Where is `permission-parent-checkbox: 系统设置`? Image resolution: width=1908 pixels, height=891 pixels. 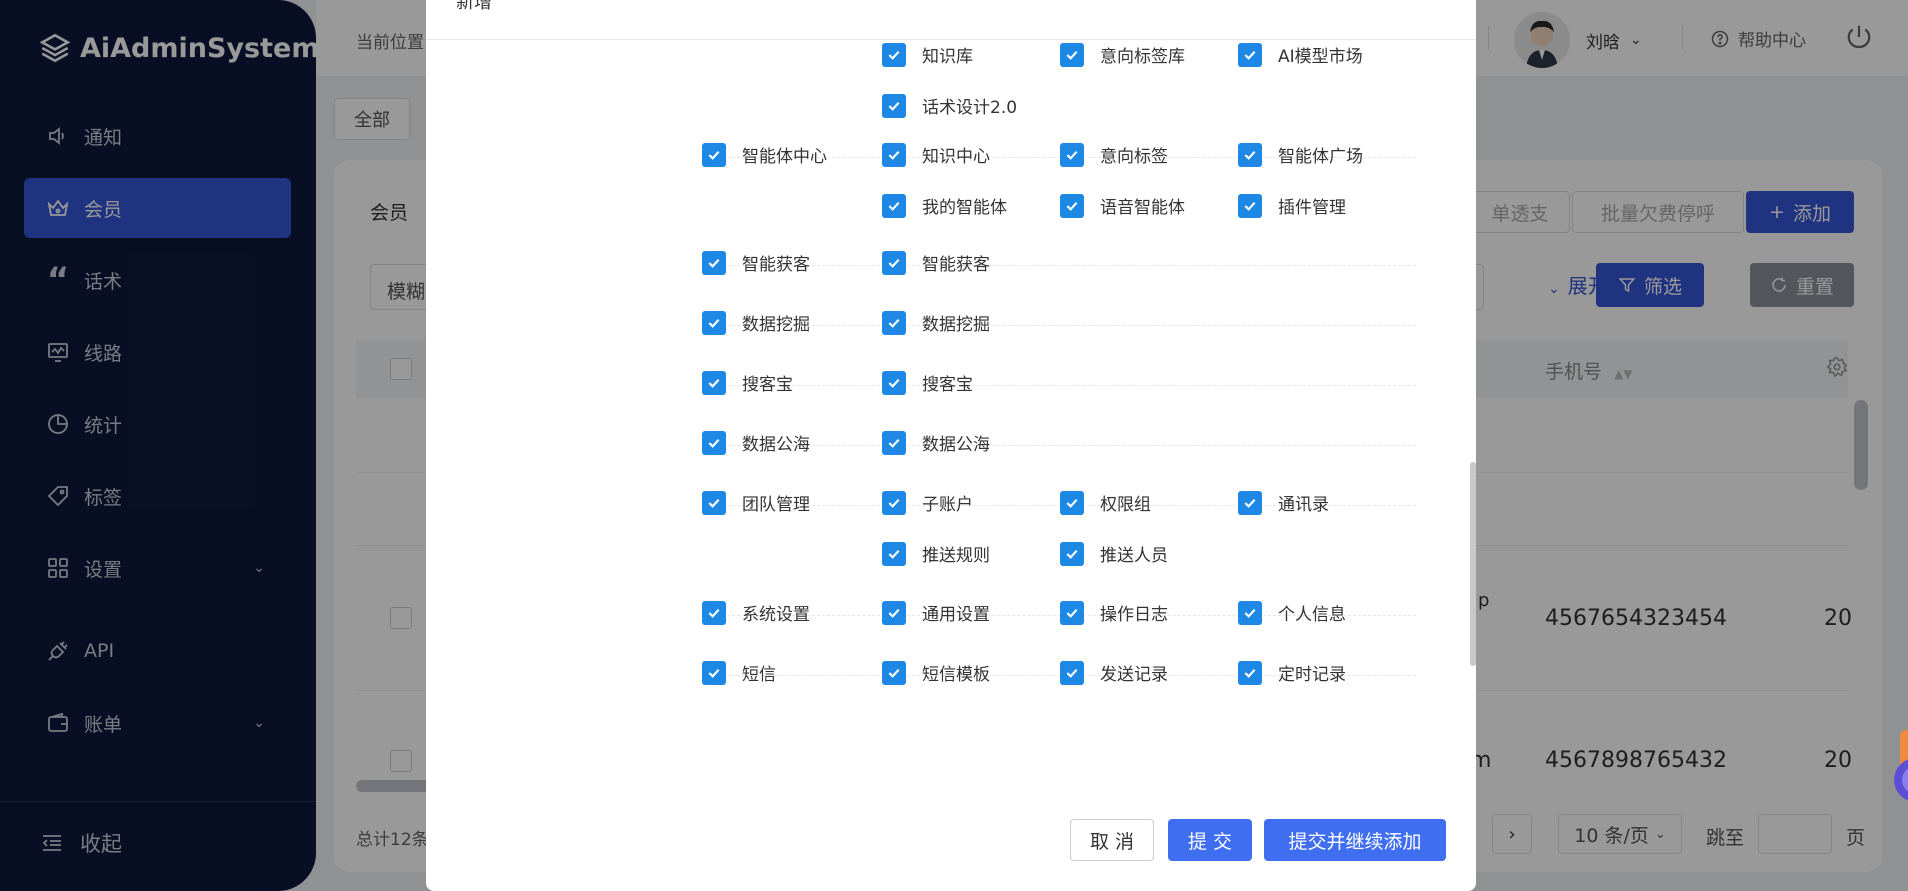
permission-parent-checkbox: 系统设置 is located at coordinates (756, 612).